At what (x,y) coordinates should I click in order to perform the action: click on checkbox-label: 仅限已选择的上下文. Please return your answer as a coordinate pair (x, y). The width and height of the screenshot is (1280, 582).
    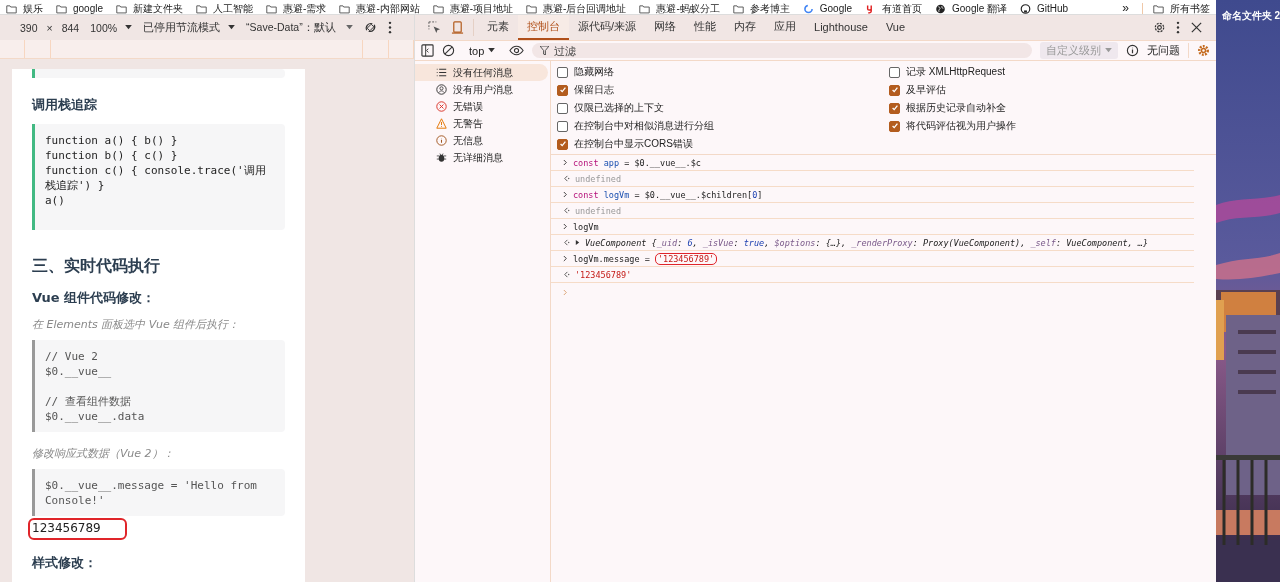
    Looking at the image, I should click on (619, 108).